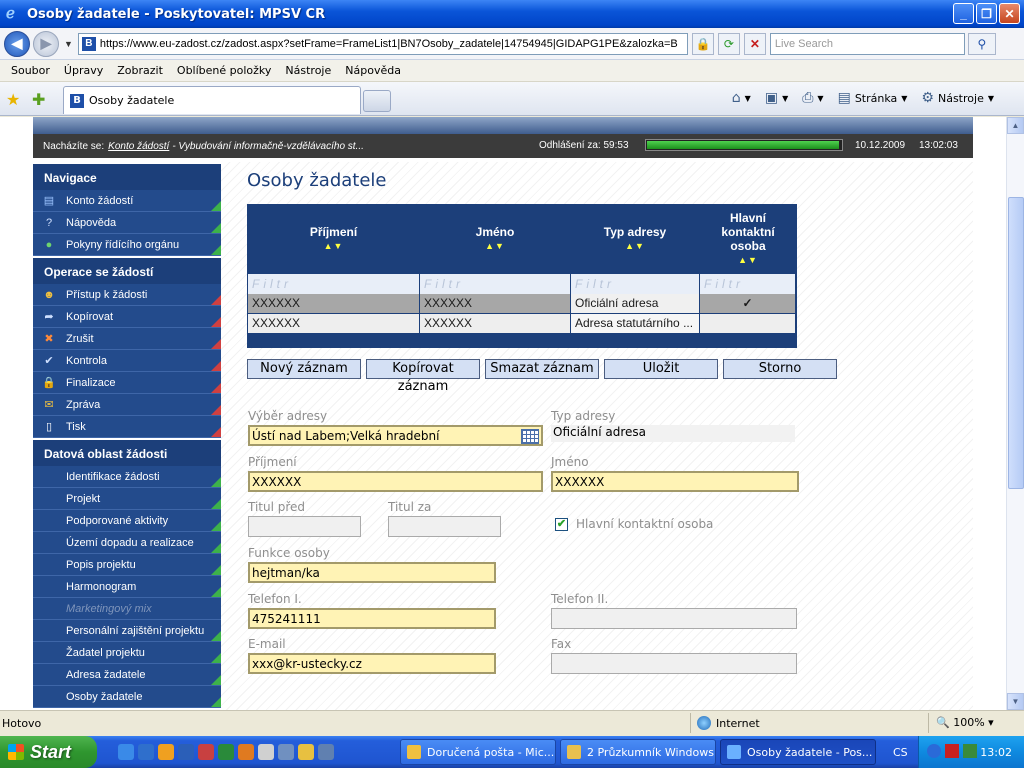 This screenshot has height=768, width=1024. I want to click on address-picker-icon, so click(530, 436).